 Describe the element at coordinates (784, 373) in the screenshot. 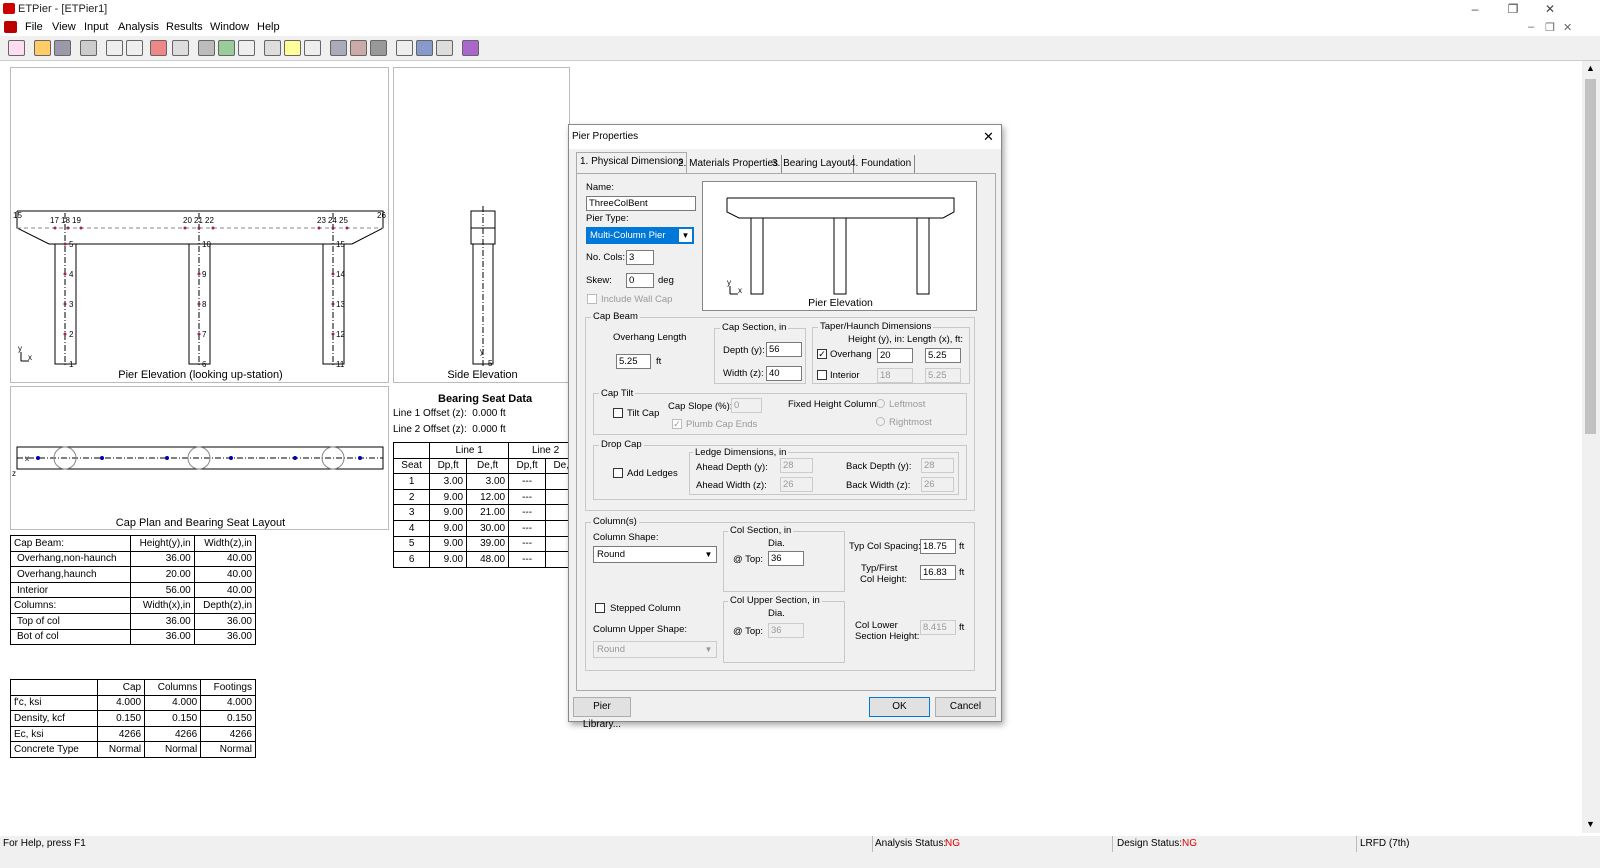

I see `width-field: 40` at that location.